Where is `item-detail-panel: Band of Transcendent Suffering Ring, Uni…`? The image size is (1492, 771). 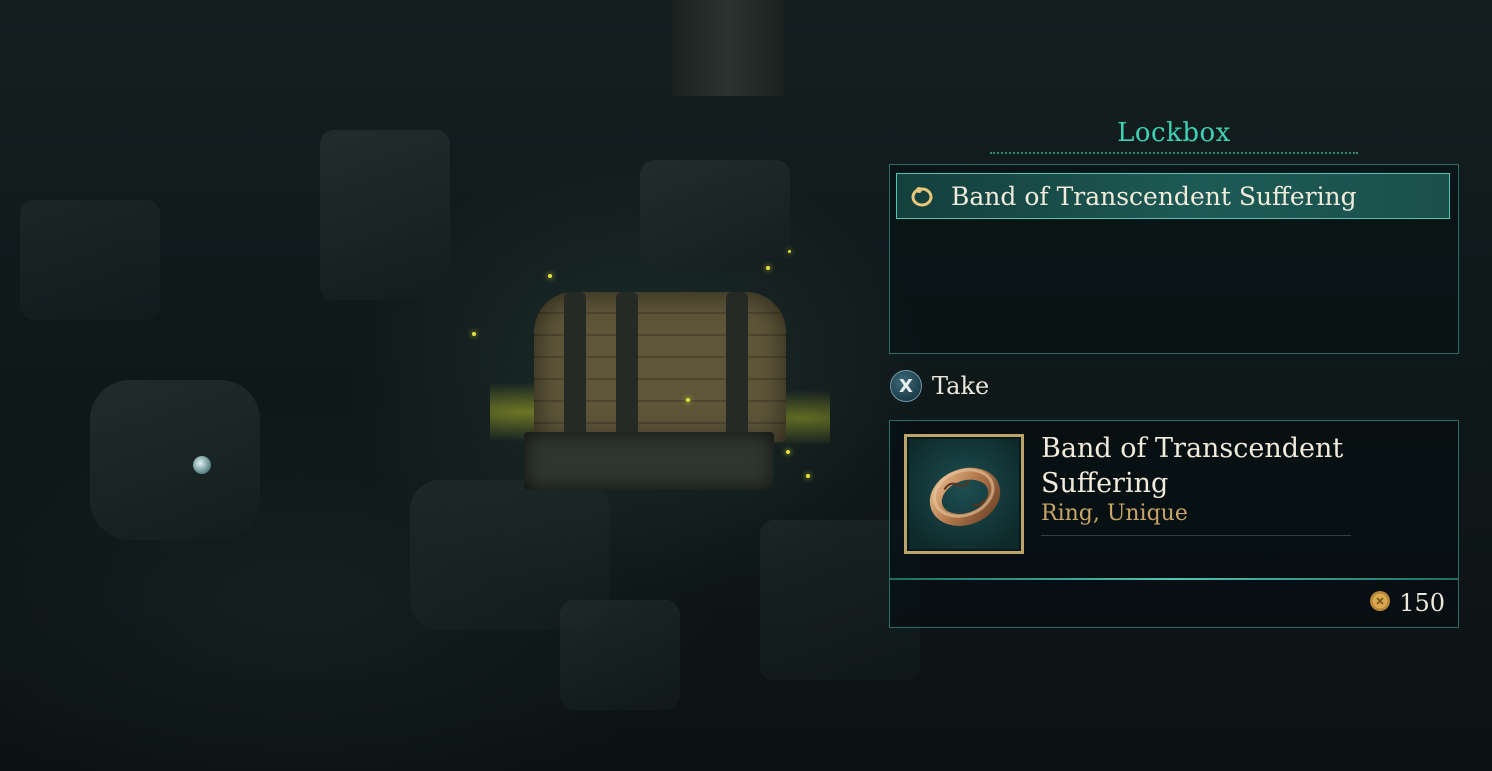 item-detail-panel: Band of Transcendent Suffering Ring, Uni… is located at coordinates (1174, 524).